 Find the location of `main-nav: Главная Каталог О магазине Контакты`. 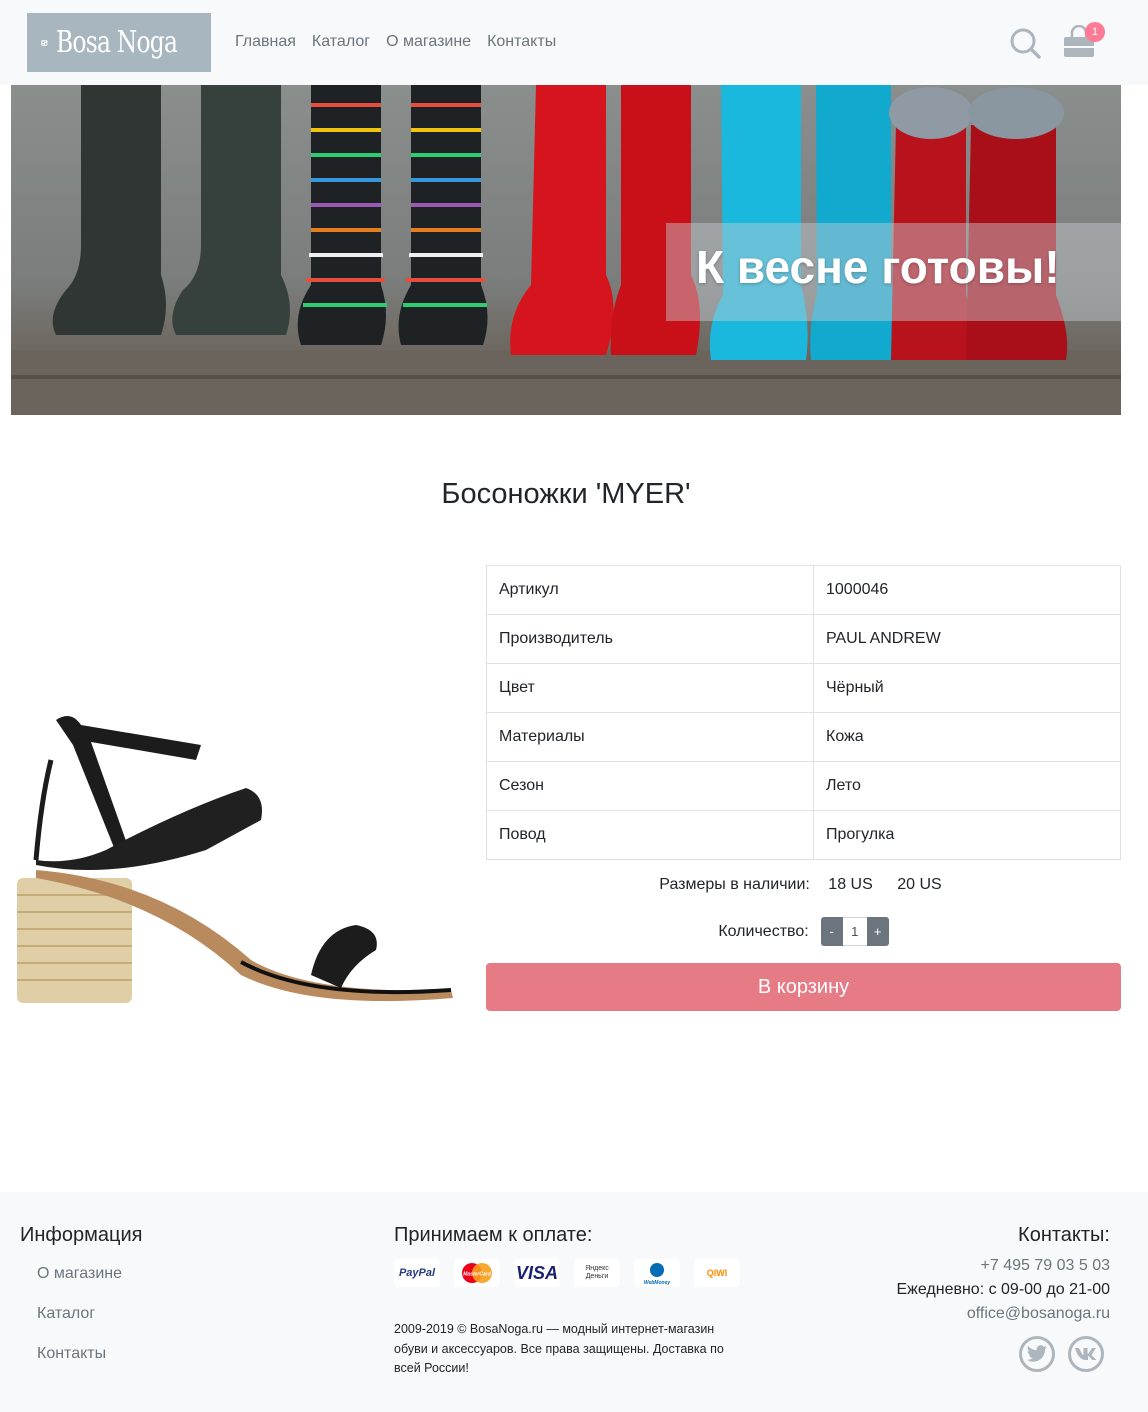

main-nav: Главная Каталог О магазине Контакты is located at coordinates (395, 42).